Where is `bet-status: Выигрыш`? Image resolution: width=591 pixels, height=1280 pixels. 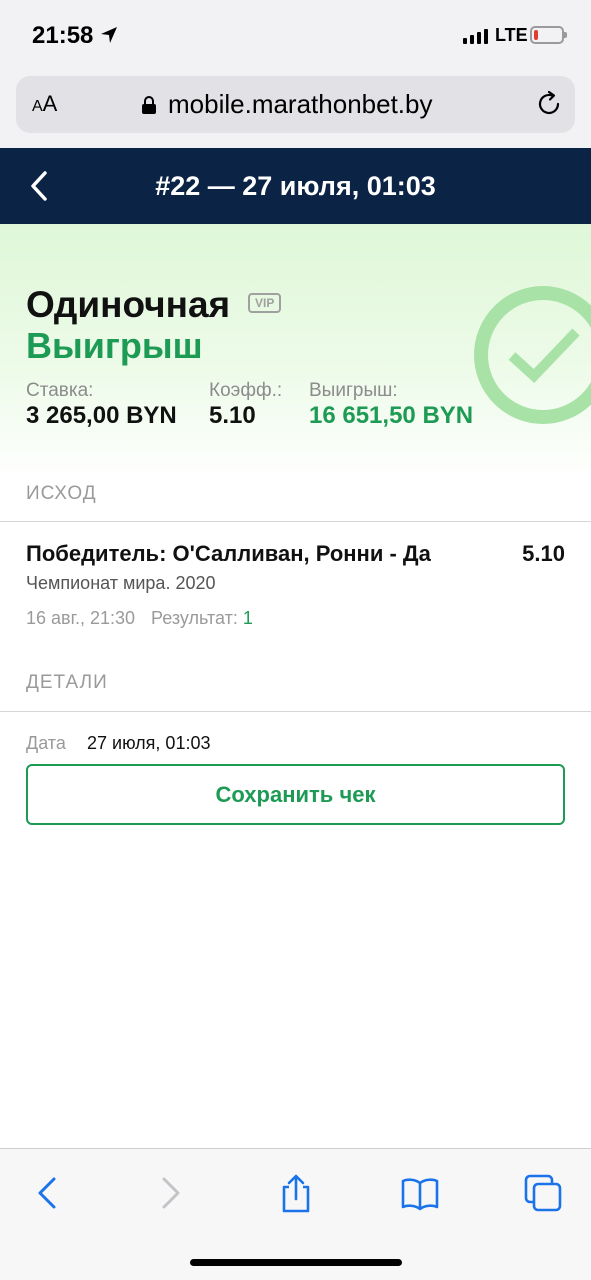 bet-status: Выигрыш is located at coordinates (114, 345).